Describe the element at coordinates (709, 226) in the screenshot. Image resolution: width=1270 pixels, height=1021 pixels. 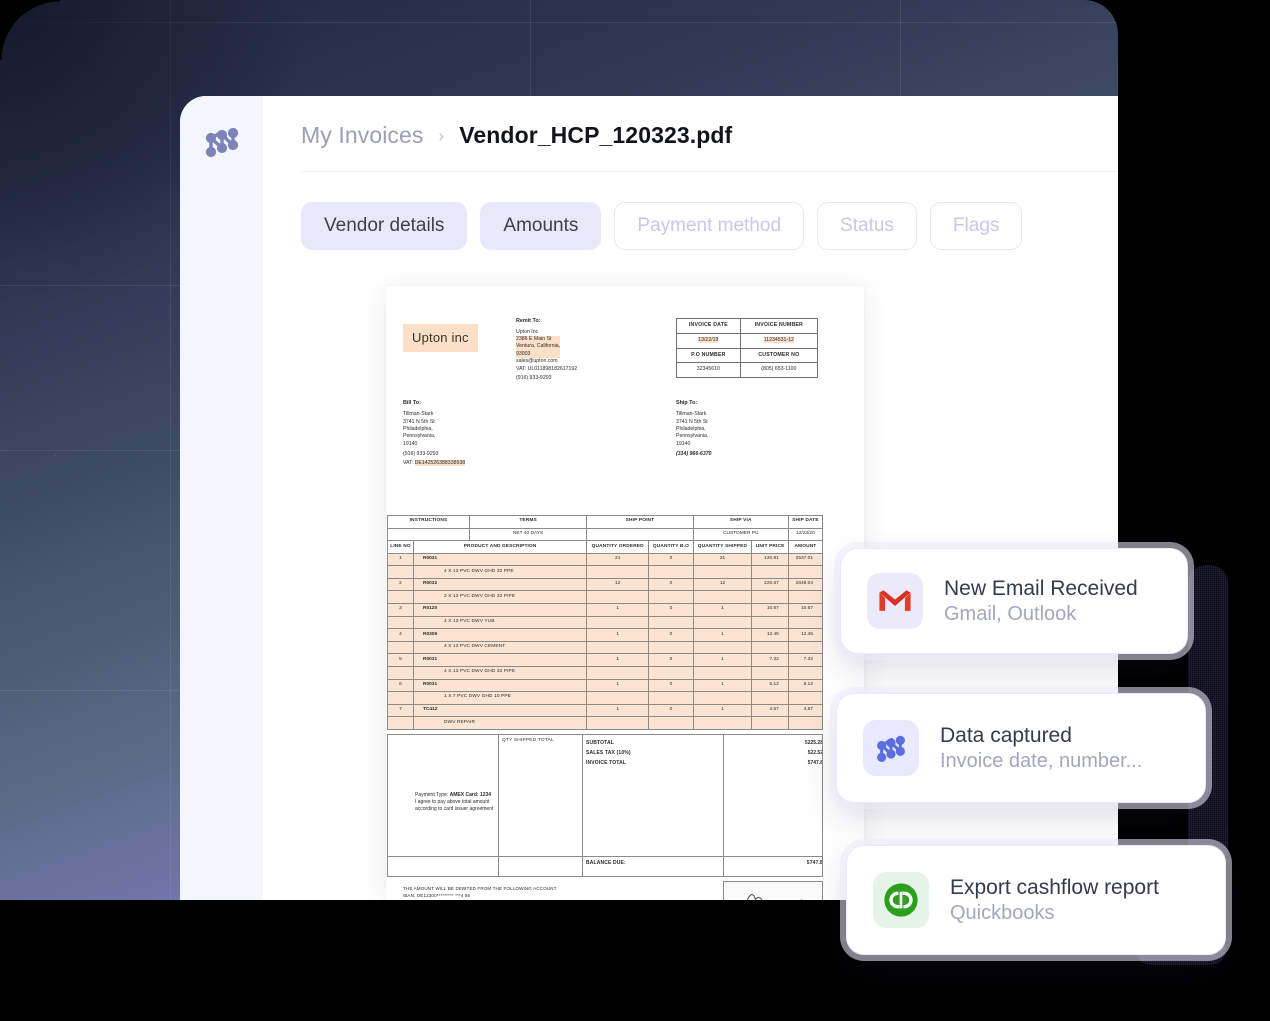
I see `tab-payment-method: Payment method` at that location.